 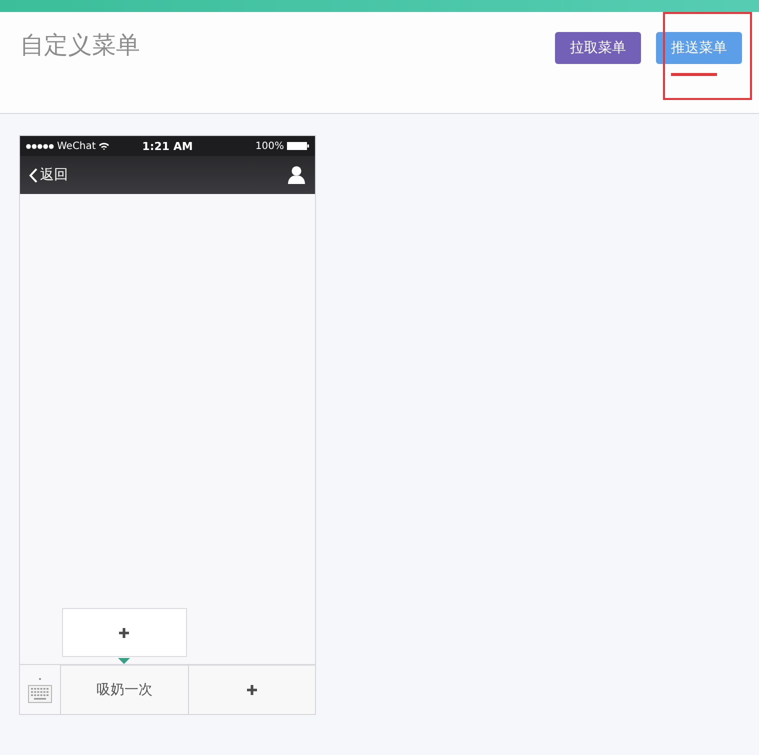 What do you see at coordinates (296, 175) in the screenshot?
I see `user-icon` at bounding box center [296, 175].